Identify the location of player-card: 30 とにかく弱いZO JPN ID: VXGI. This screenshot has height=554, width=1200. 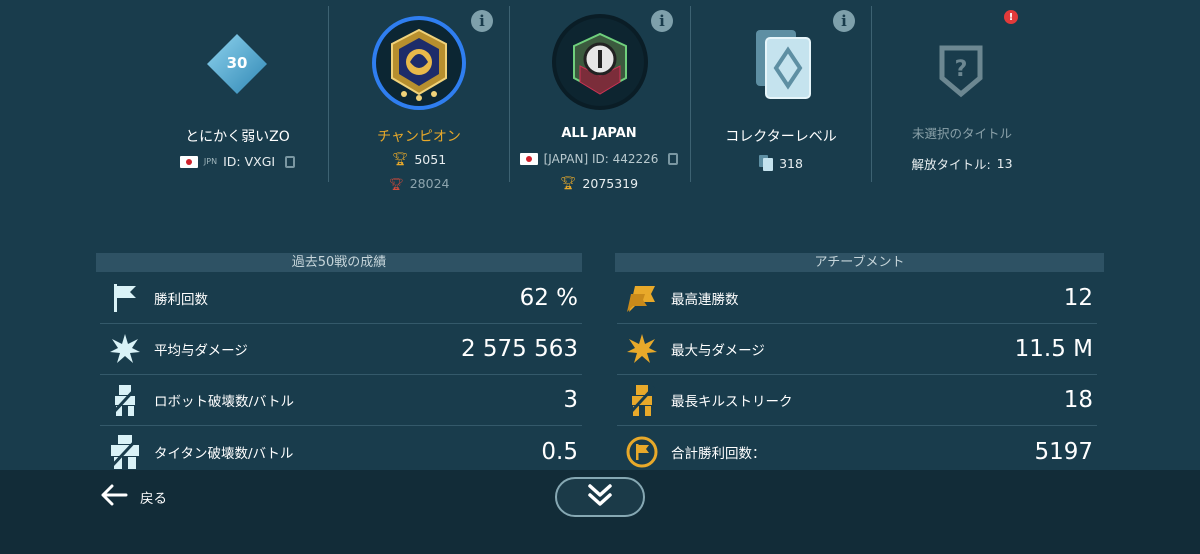
(237, 92).